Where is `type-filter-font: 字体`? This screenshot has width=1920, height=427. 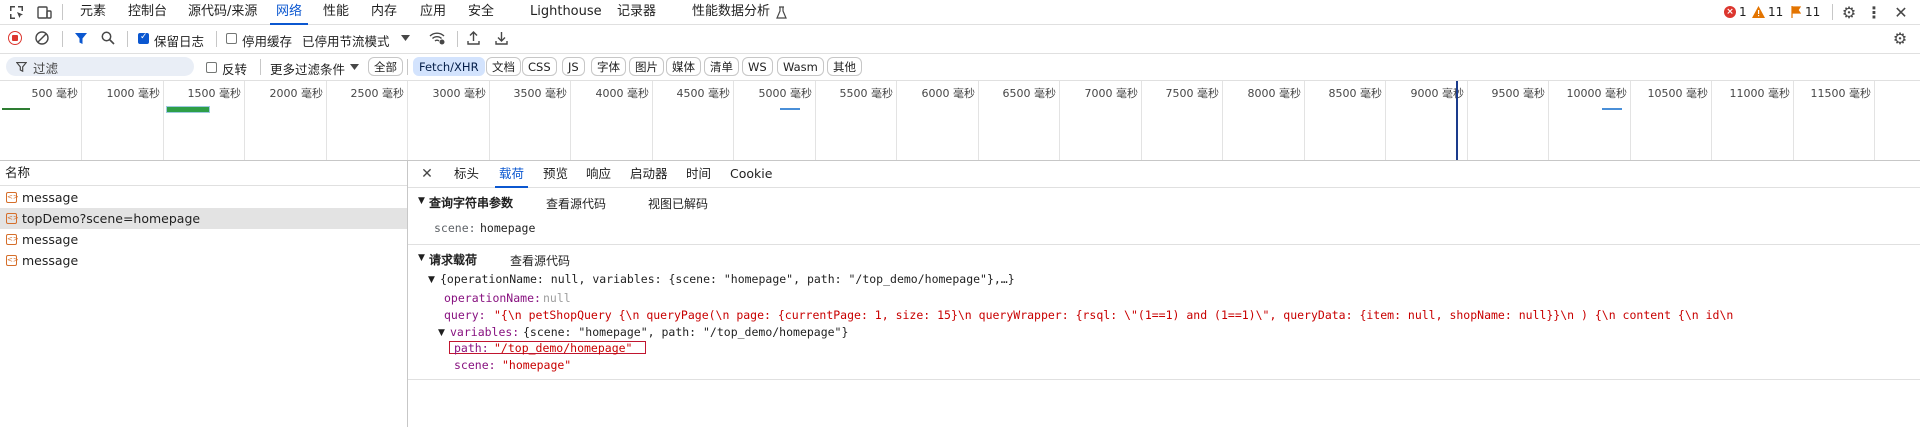 type-filter-font: 字体 is located at coordinates (608, 66).